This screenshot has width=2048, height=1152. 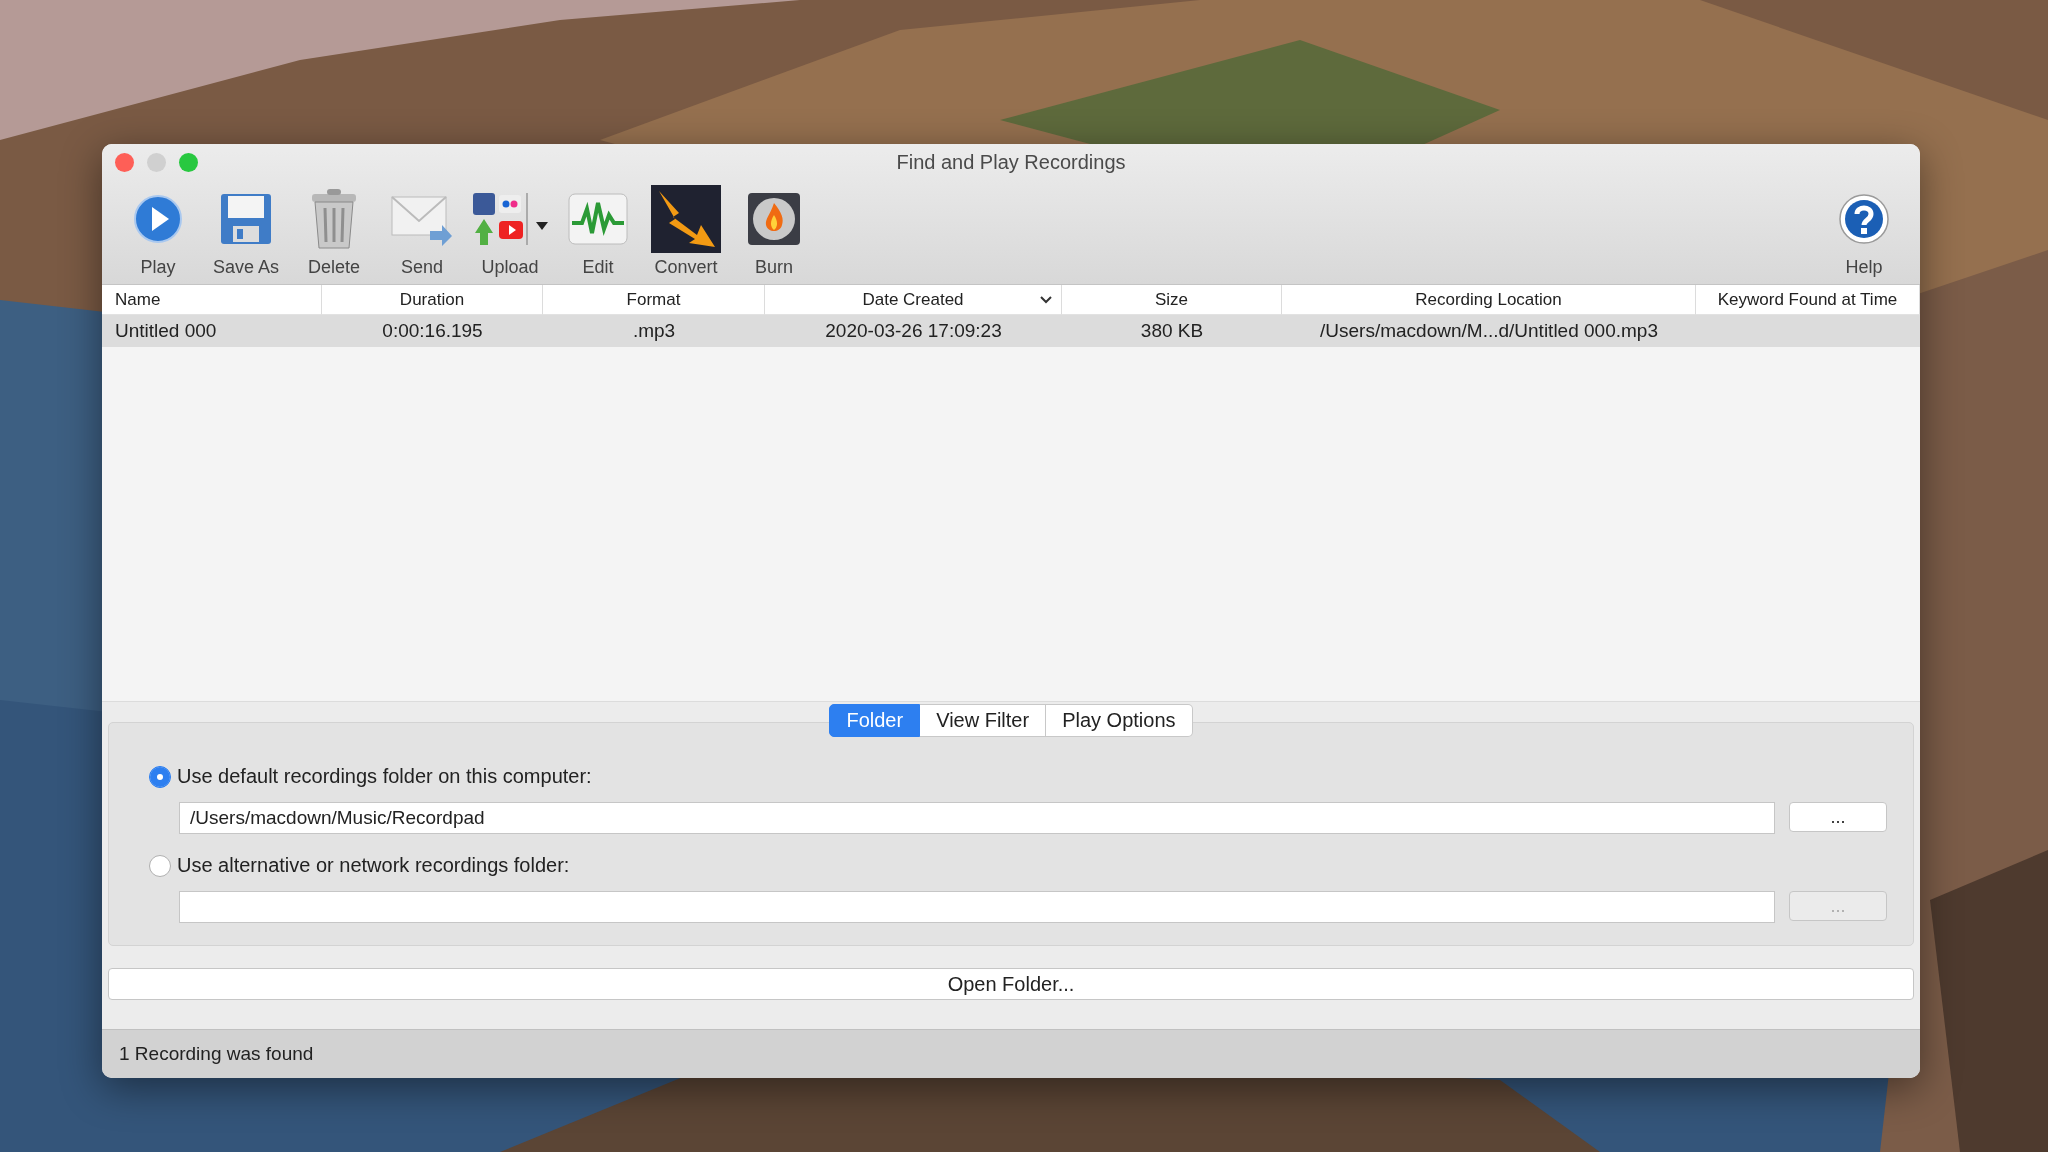 I want to click on toolbar-button: Edit, so click(x=598, y=233).